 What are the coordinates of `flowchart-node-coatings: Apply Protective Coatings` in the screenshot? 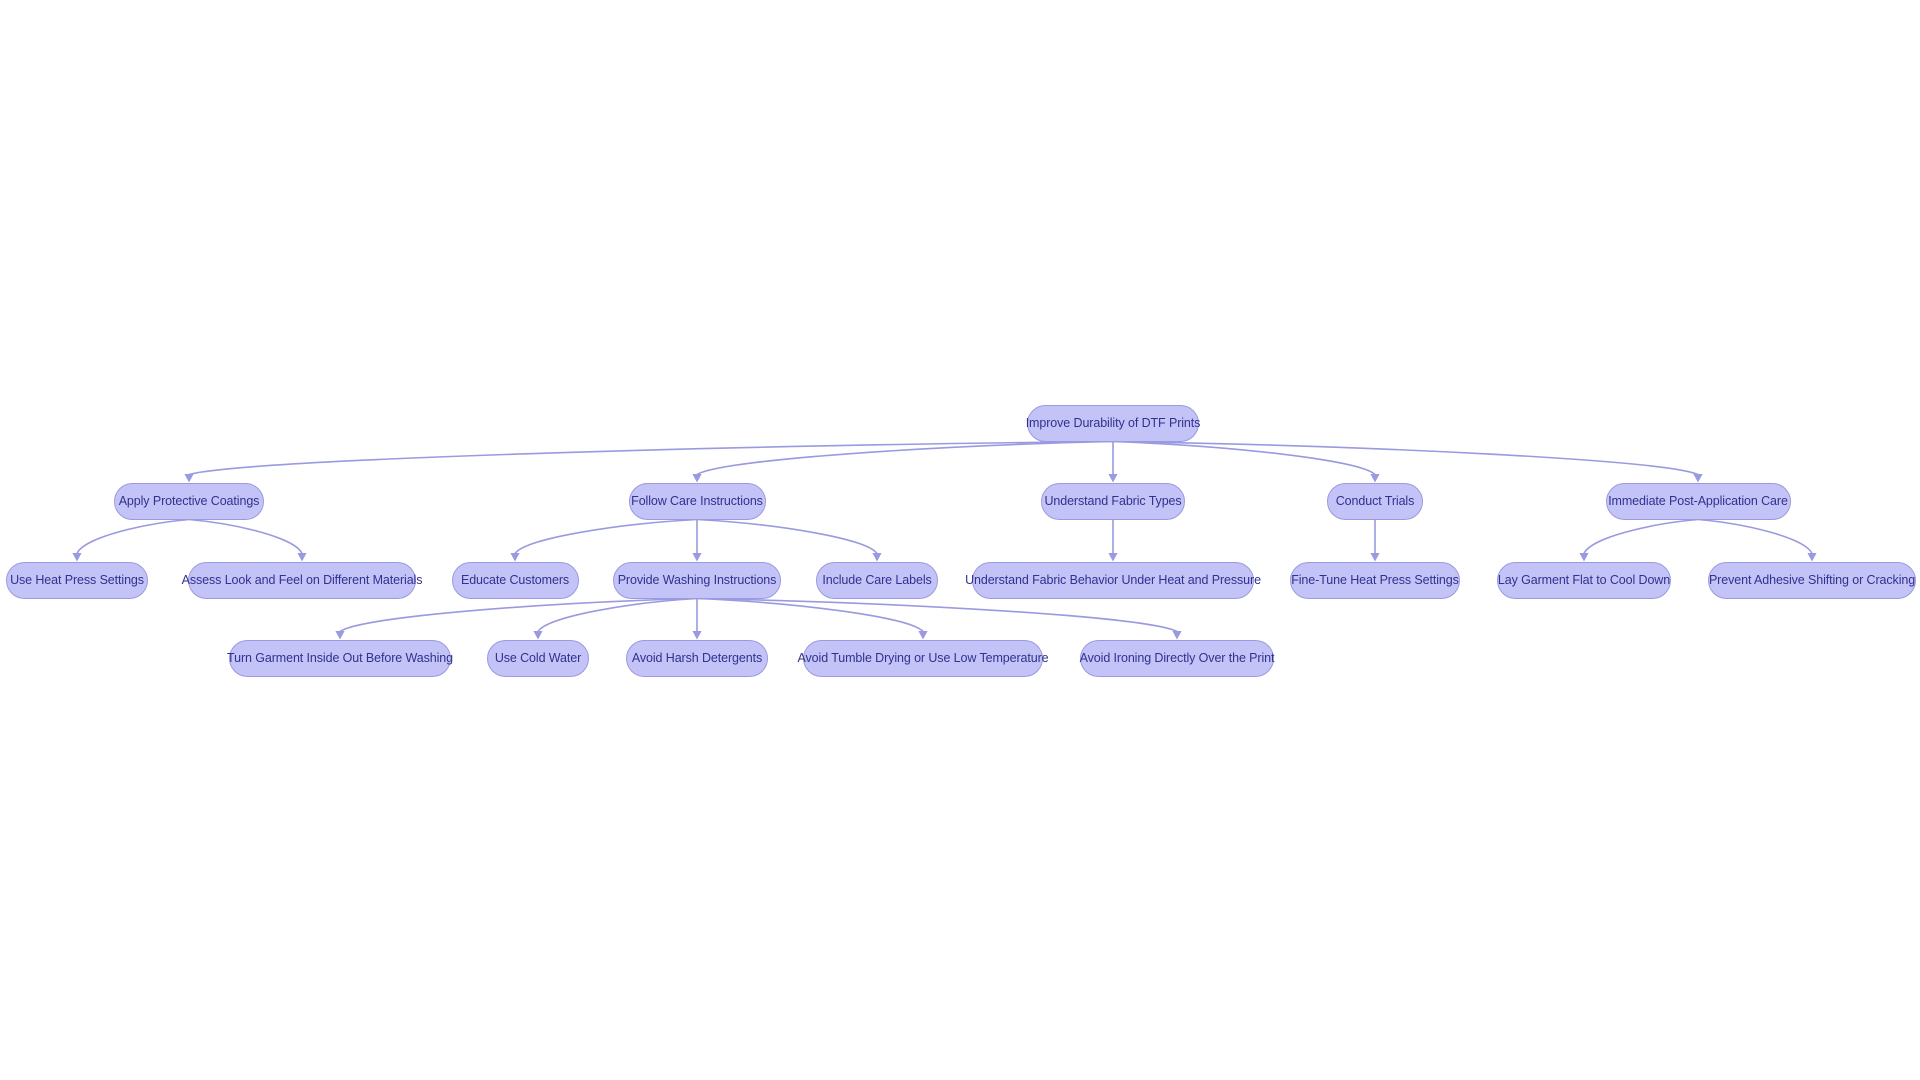 It's located at (189, 501).